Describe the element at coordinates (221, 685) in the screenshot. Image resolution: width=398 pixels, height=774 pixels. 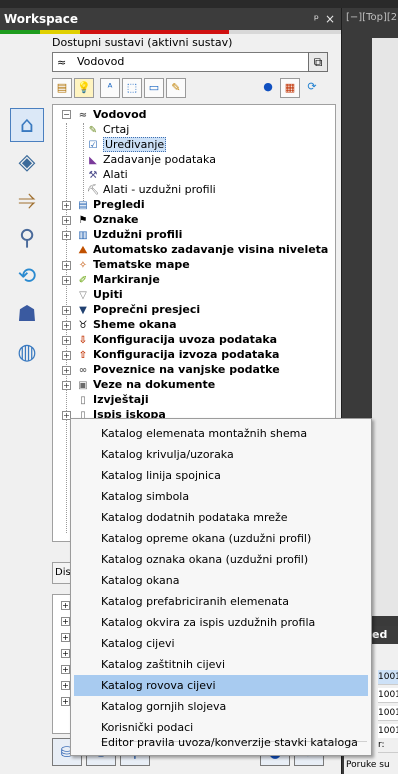
I see `menu-item-highlighted: Katalog rovova cijevi` at that location.